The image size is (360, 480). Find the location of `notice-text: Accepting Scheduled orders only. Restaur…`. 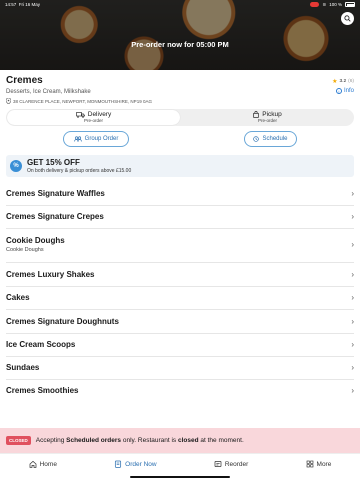

notice-text: Accepting Scheduled orders only. Restaur… is located at coordinates (139, 440).